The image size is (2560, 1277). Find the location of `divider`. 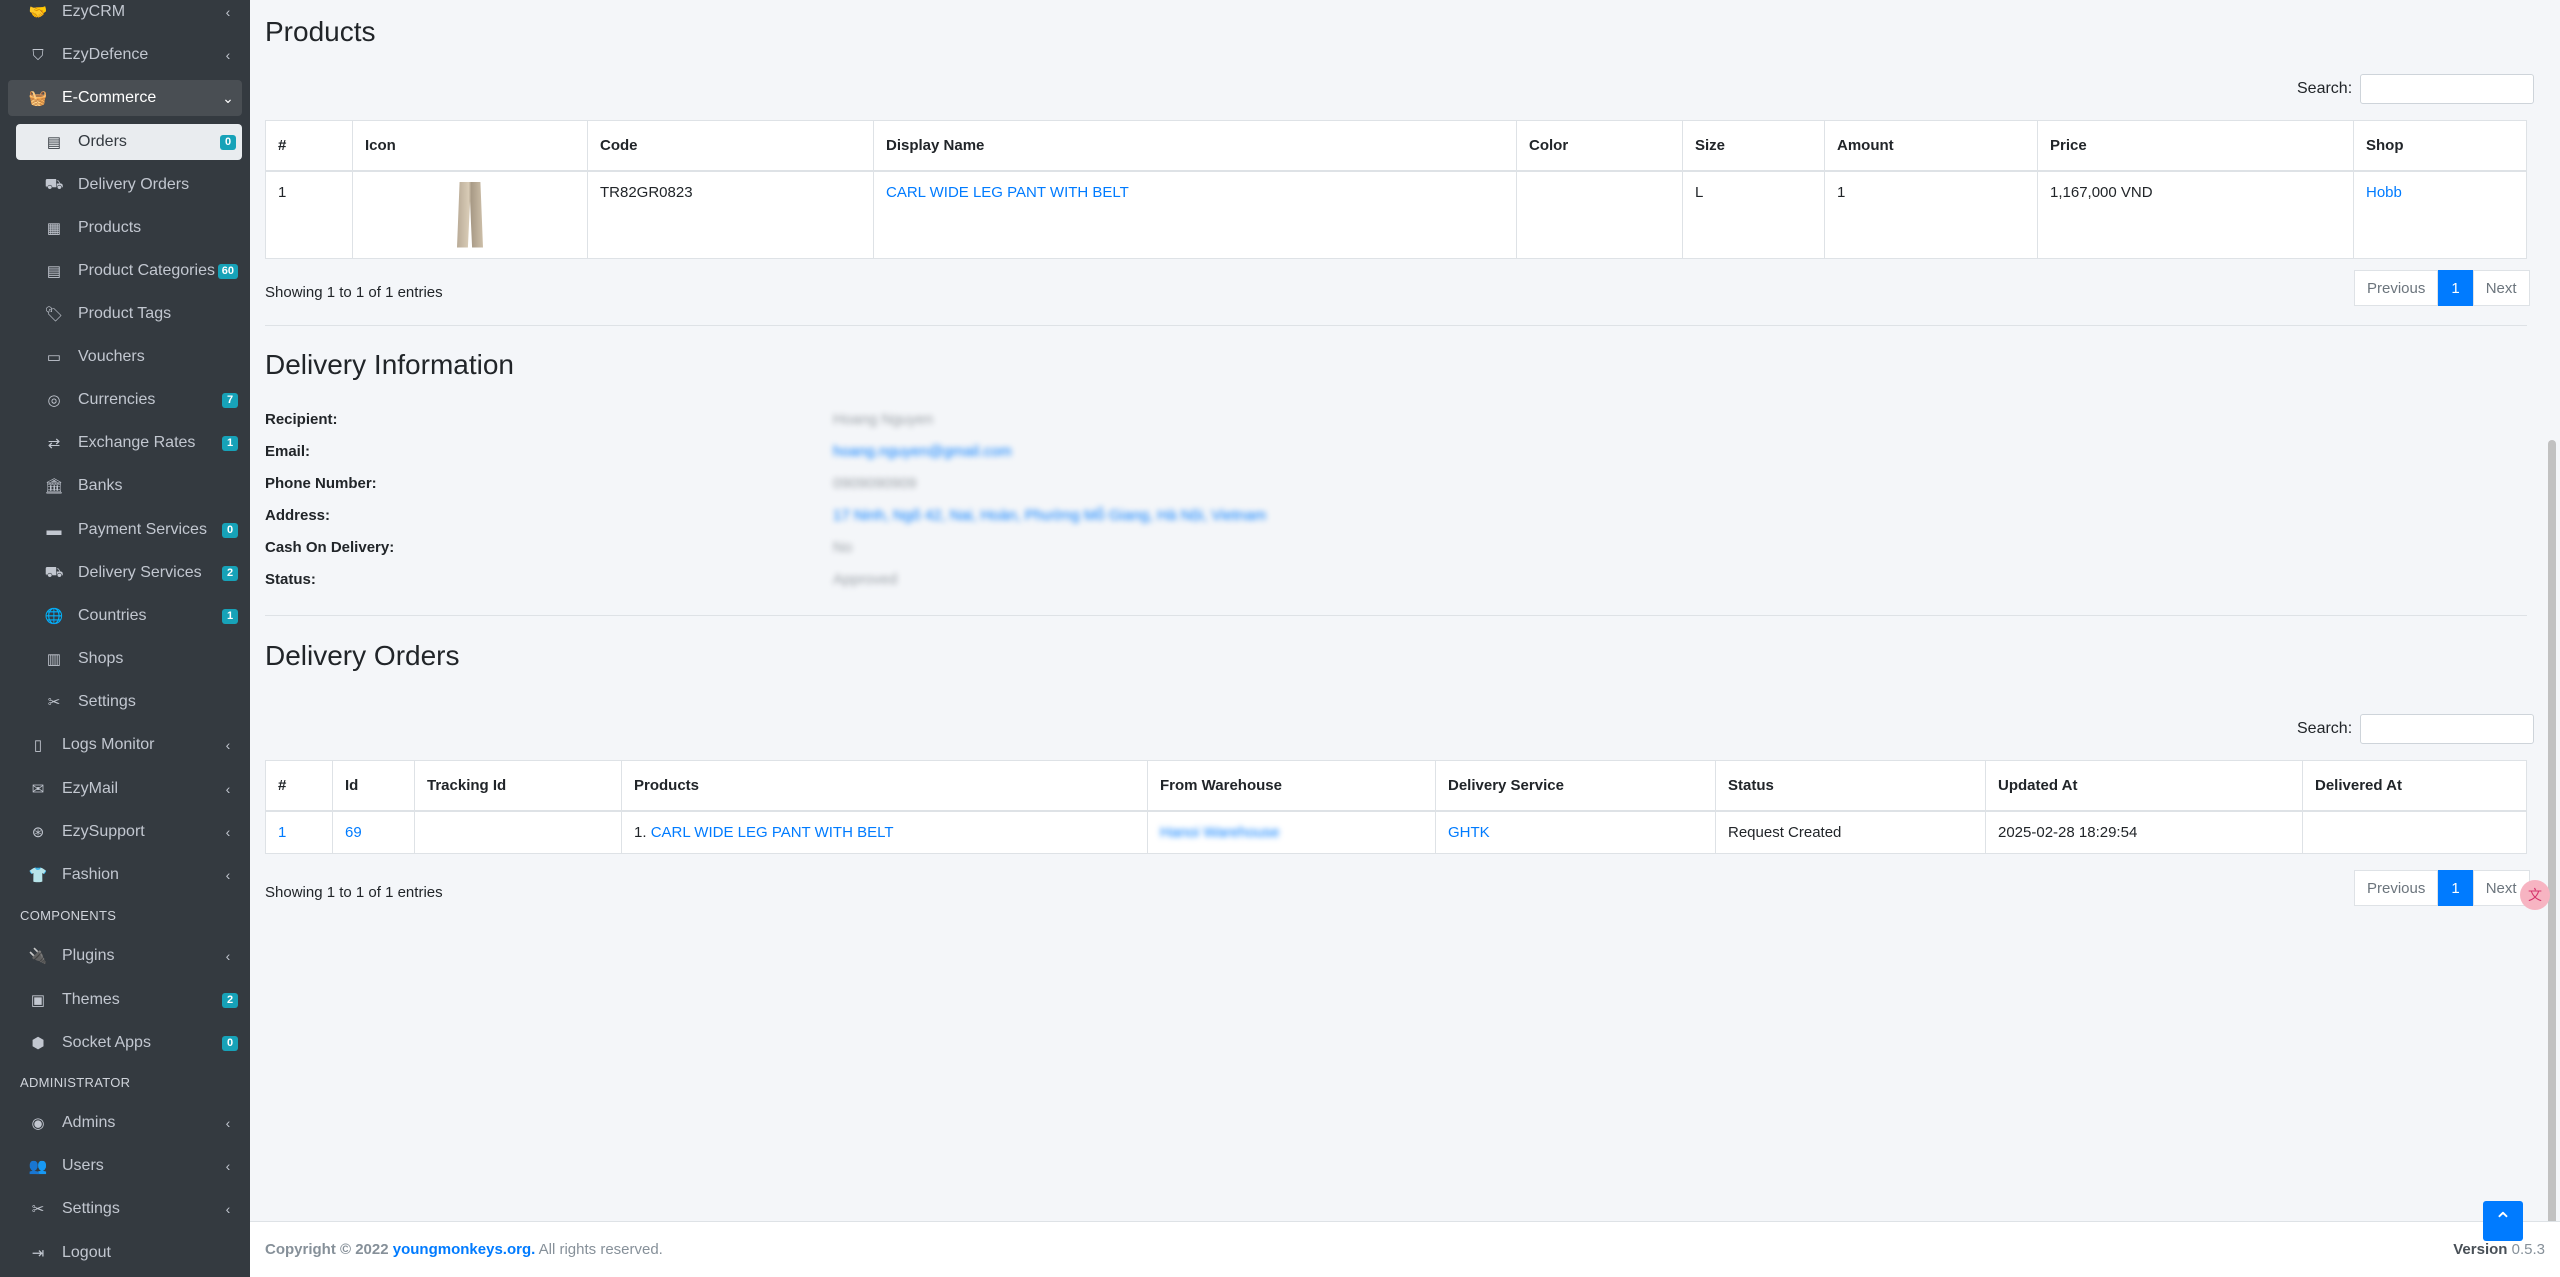

divider is located at coordinates (1396, 615).